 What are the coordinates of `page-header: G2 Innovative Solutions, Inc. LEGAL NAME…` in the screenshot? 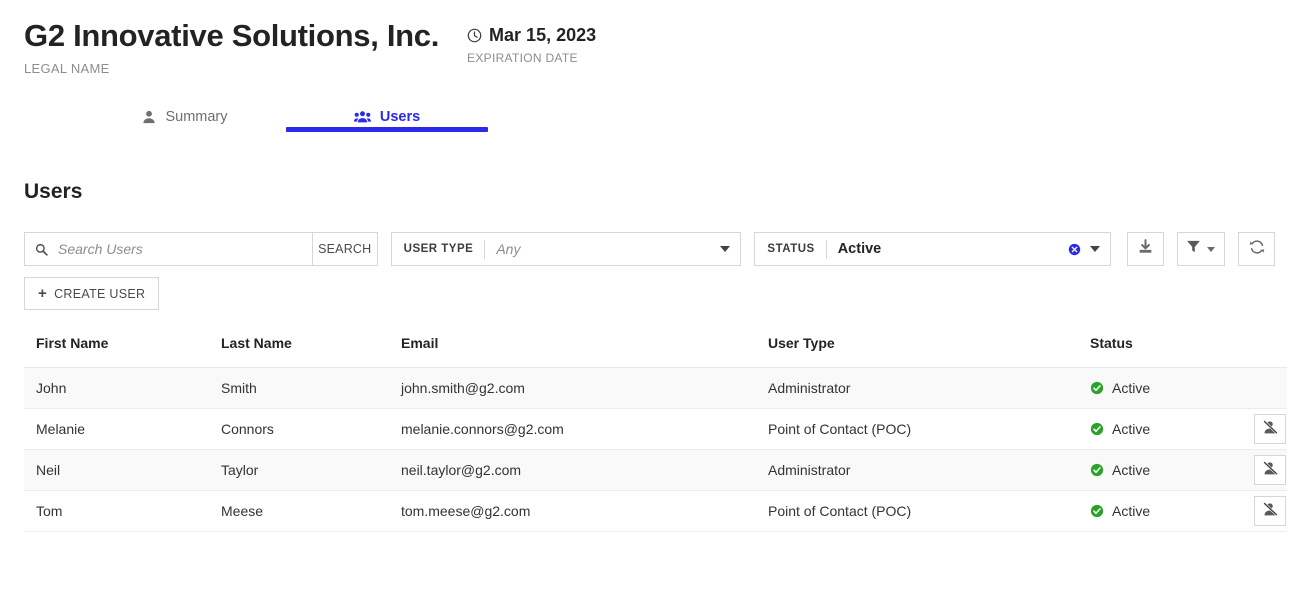 It's located at (649, 38).